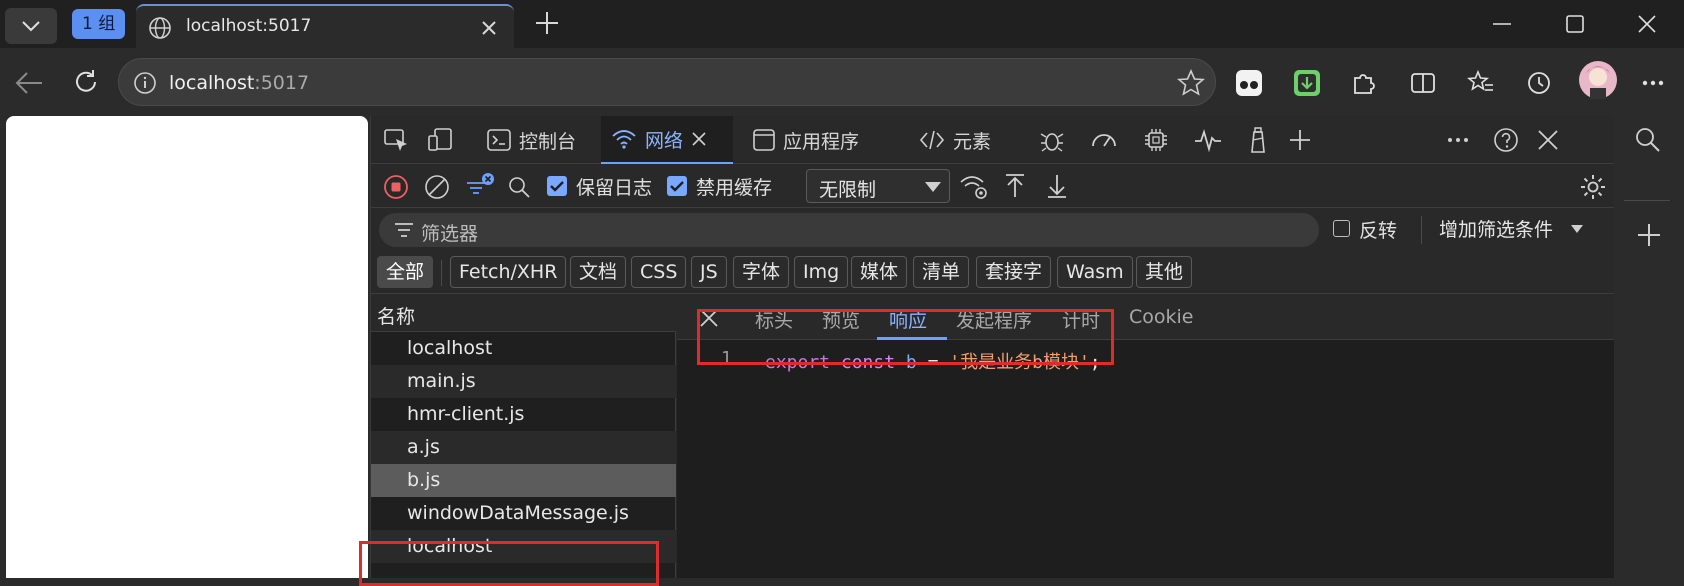 This screenshot has height=586, width=1684. What do you see at coordinates (31, 26) in the screenshot?
I see `tab-actions-button` at bounding box center [31, 26].